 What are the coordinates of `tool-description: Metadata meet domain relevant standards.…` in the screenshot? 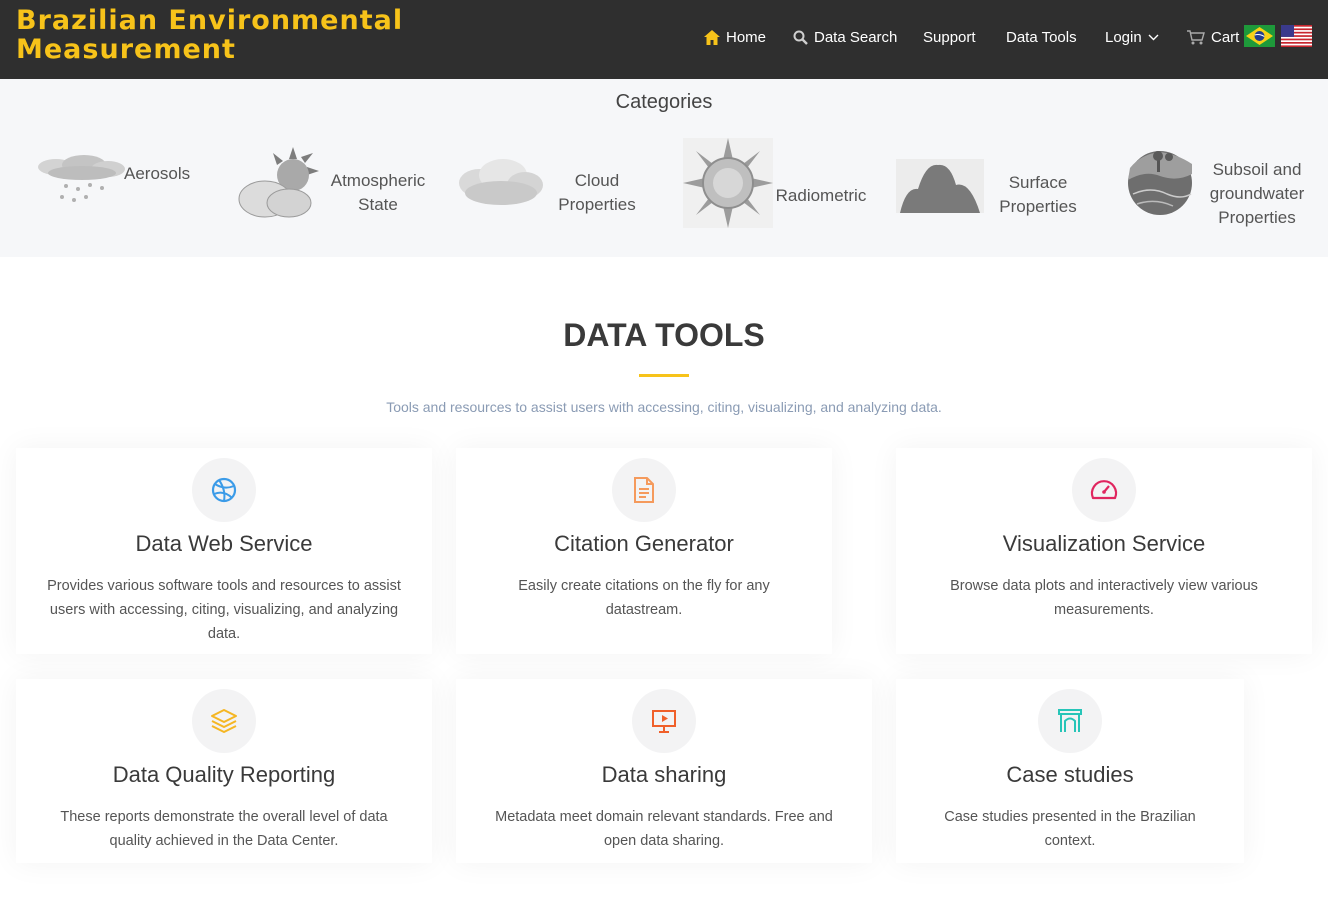 It's located at (664, 829).